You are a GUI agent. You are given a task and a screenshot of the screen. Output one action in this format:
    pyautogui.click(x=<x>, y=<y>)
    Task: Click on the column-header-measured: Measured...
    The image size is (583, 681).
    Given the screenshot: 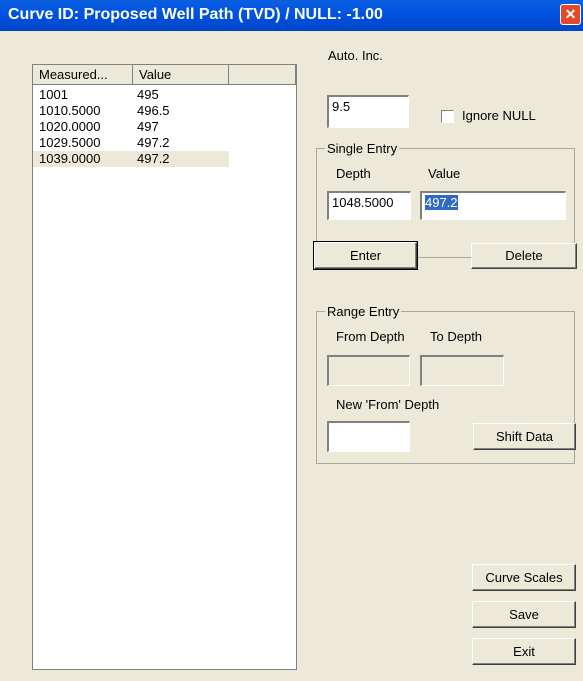 What is the action you would take?
    pyautogui.click(x=83, y=75)
    